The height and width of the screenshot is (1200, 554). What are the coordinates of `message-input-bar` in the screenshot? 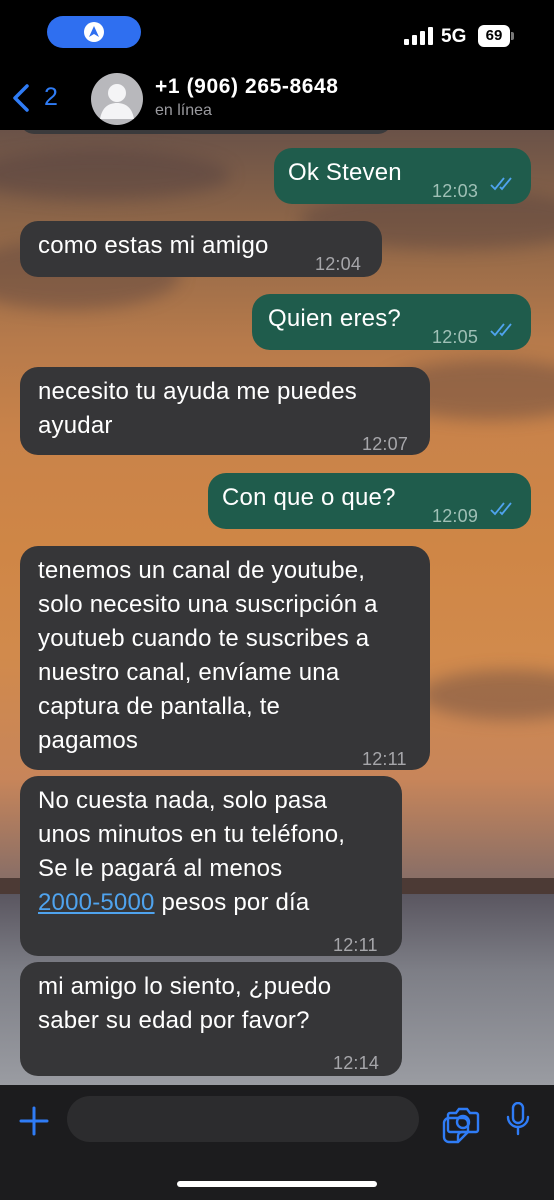 It's located at (277, 1142).